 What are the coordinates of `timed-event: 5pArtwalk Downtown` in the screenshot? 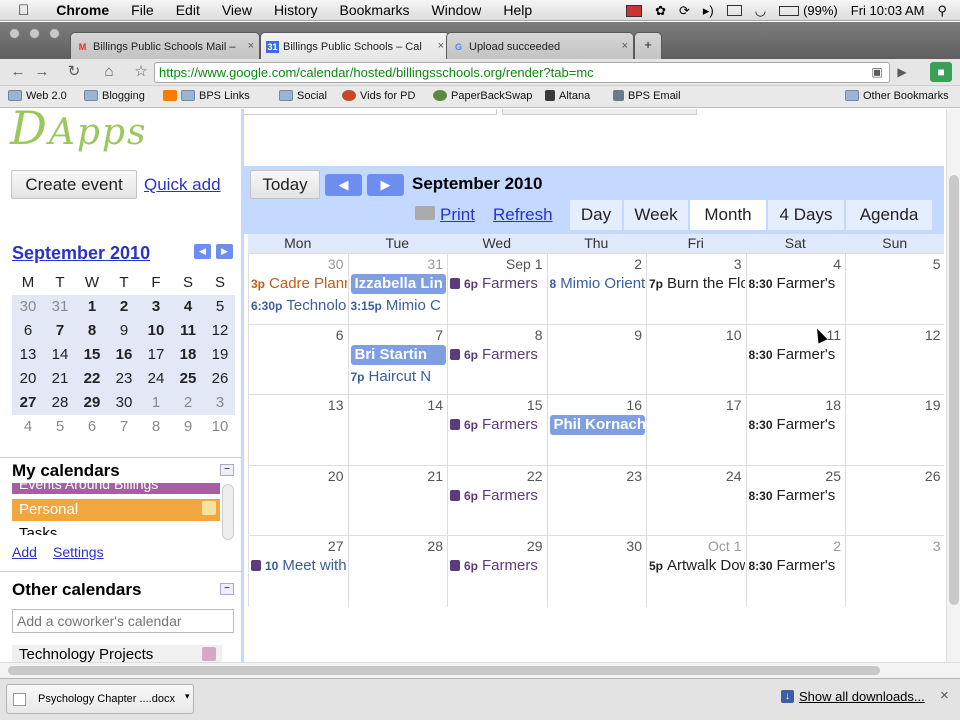 It's located at (697, 566).